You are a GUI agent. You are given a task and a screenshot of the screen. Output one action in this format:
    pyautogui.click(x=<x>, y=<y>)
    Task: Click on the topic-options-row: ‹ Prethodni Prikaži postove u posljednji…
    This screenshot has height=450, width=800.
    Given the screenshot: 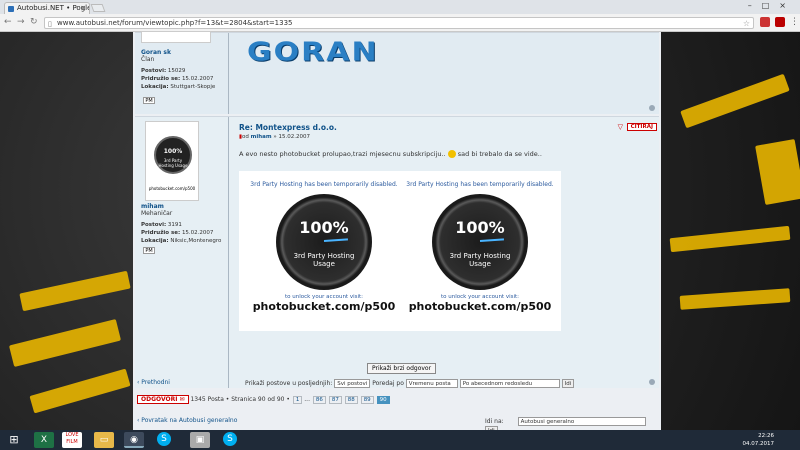 What is the action you would take?
    pyautogui.click(x=397, y=384)
    